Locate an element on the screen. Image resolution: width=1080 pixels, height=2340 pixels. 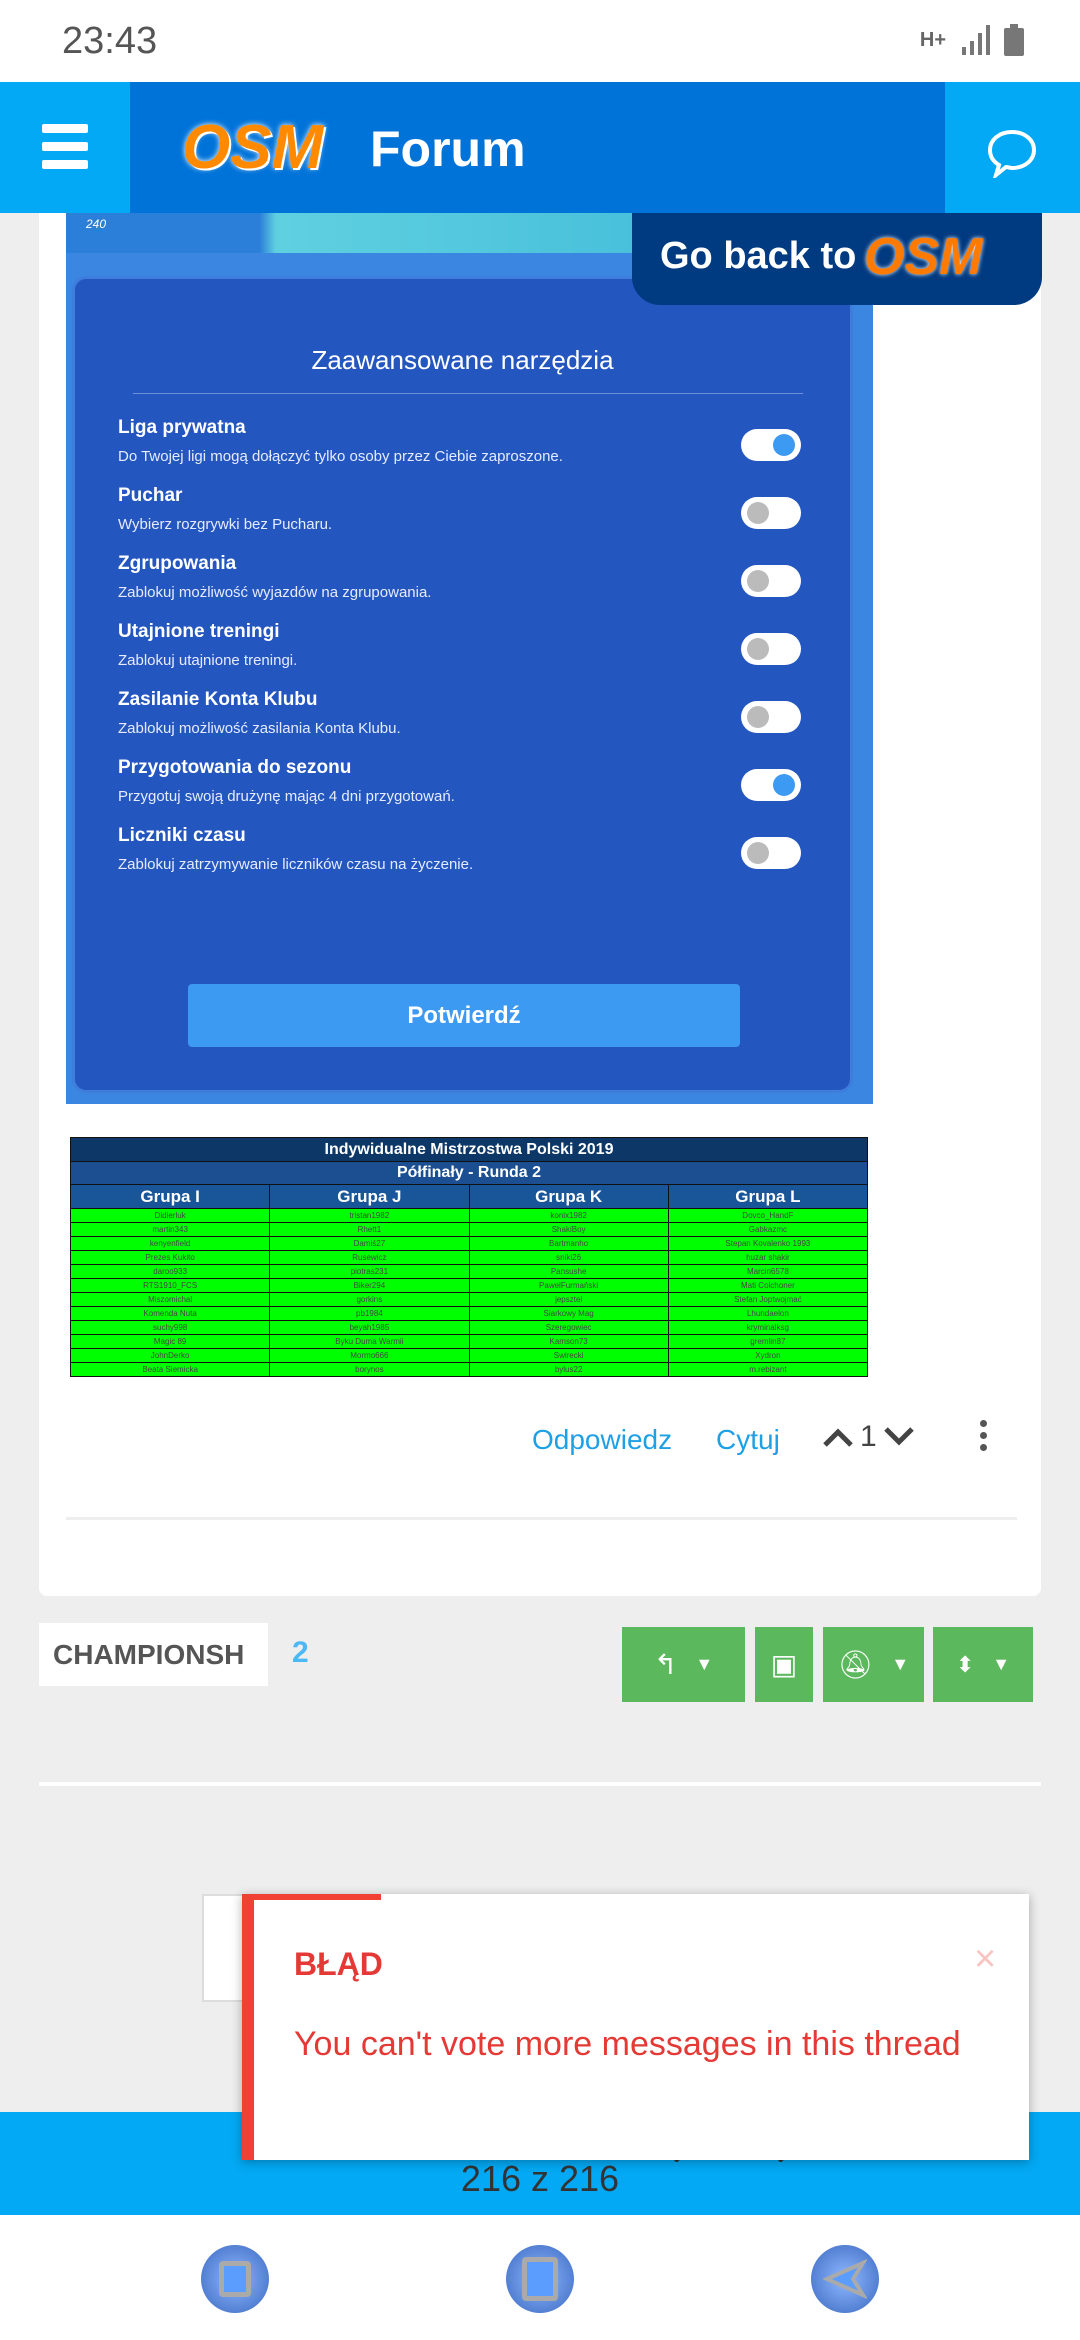
panel-title: Zaawansowane narzędzia is located at coordinates (462, 360).